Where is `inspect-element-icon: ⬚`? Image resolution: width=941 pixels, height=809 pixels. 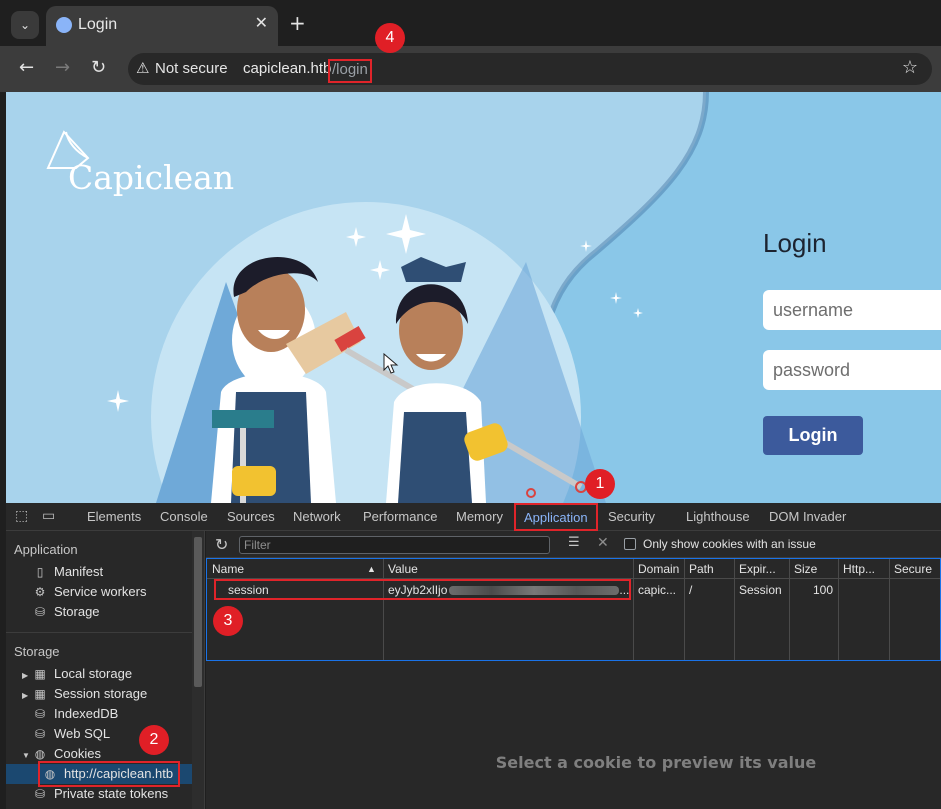
inspect-element-icon: ⬚ is located at coordinates (21, 516).